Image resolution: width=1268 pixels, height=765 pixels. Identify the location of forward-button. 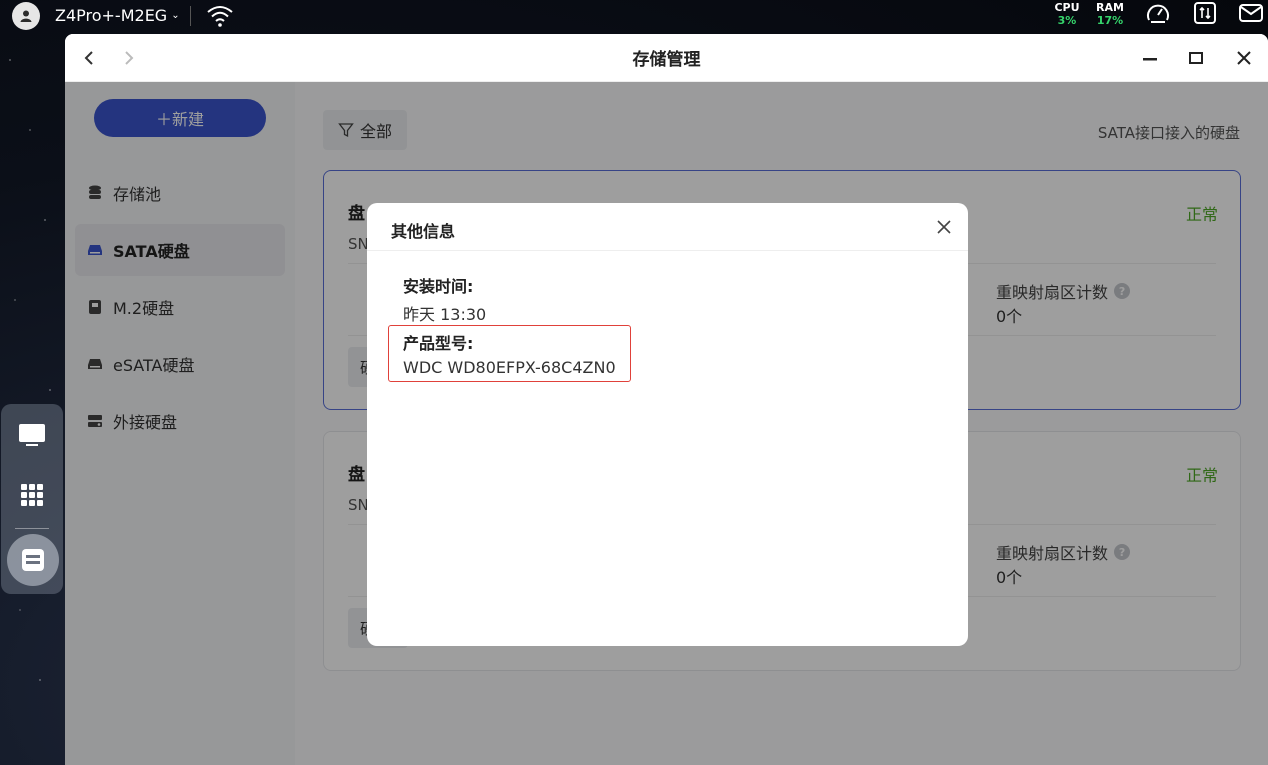
(129, 58).